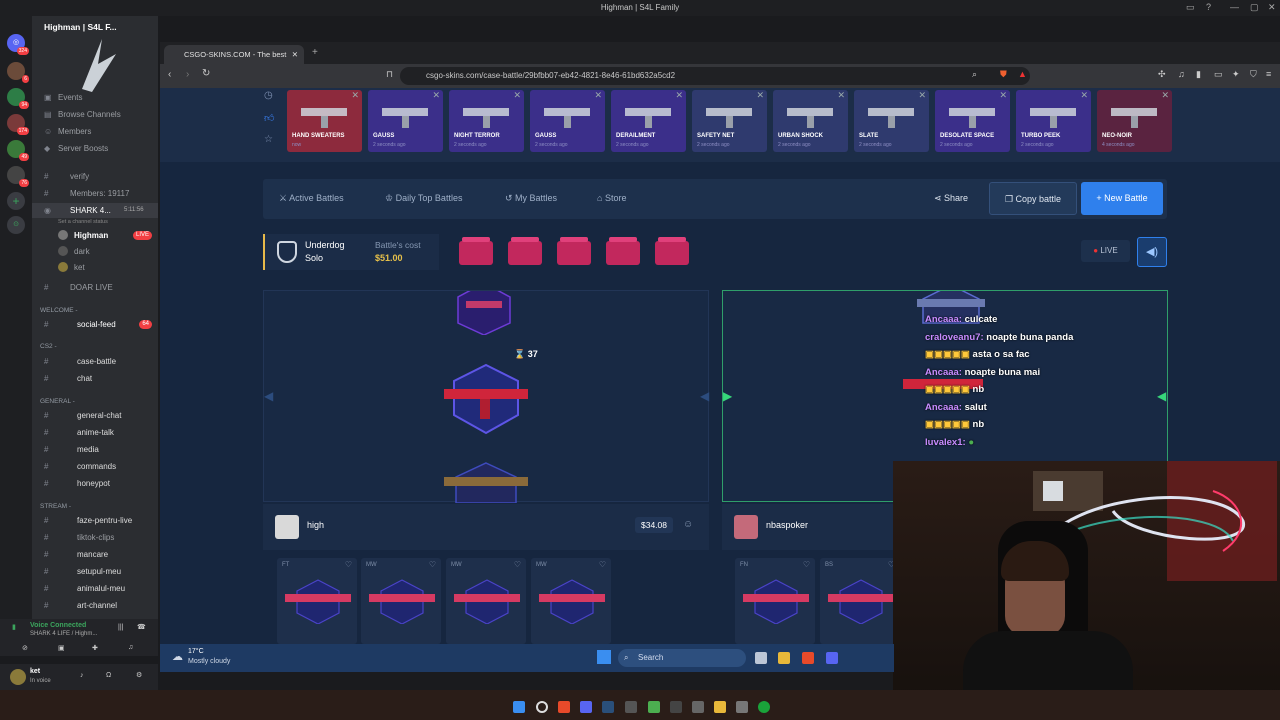  Describe the element at coordinates (141, 627) in the screenshot. I see `disconnect-icon: ☎` at that location.